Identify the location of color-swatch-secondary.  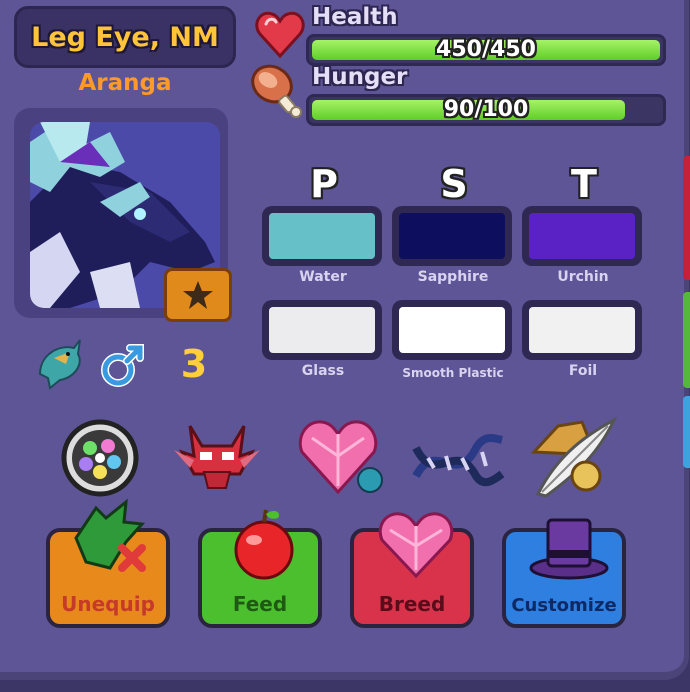
(452, 236).